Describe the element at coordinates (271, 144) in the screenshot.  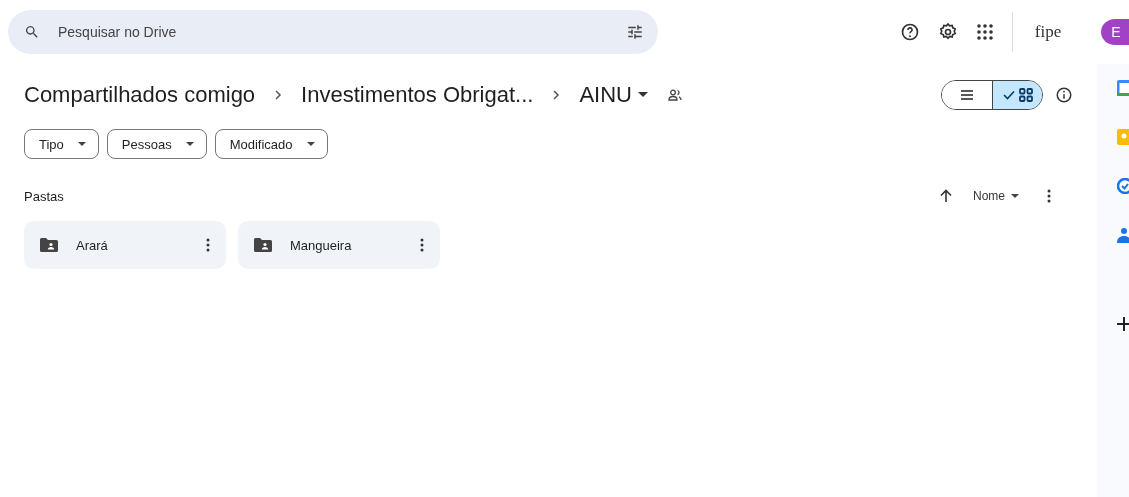
I see `filter-chip: Modificado` at that location.